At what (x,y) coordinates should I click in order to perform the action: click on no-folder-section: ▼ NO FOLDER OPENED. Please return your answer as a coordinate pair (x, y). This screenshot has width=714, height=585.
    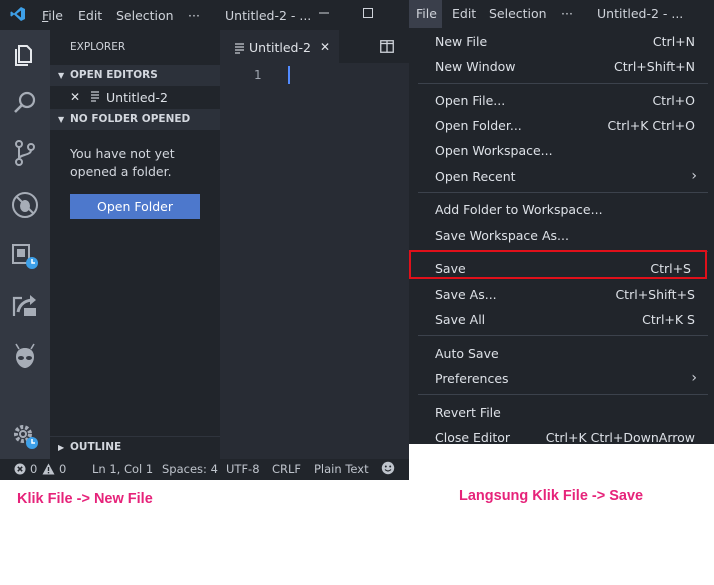
    Looking at the image, I should click on (135, 119).